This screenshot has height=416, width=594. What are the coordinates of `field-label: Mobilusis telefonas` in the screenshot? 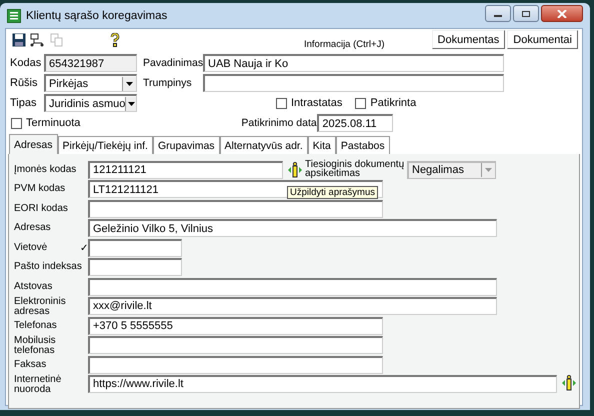 It's located at (35, 345).